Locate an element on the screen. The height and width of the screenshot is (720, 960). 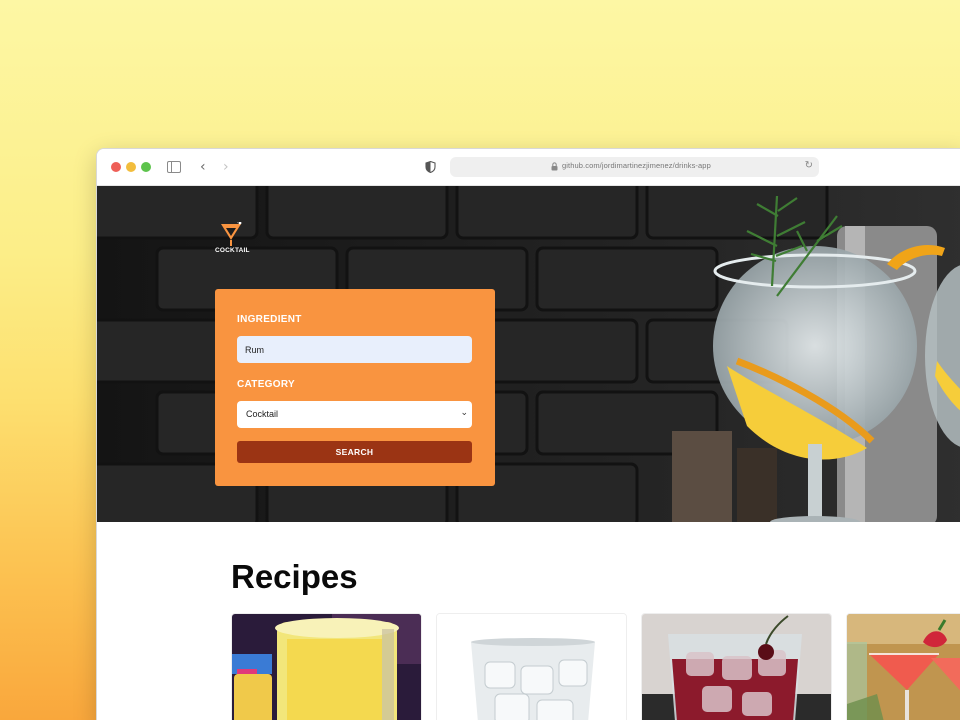
maximize-window-button is located at coordinates (146, 167).